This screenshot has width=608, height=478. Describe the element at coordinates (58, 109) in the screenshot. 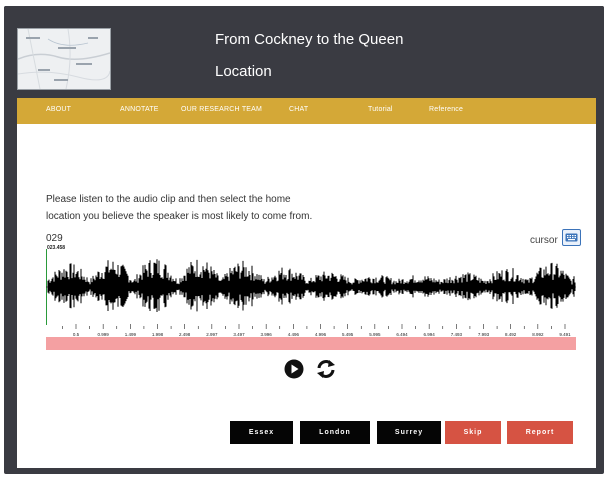

I see `nav-item-about: ABOUT` at that location.